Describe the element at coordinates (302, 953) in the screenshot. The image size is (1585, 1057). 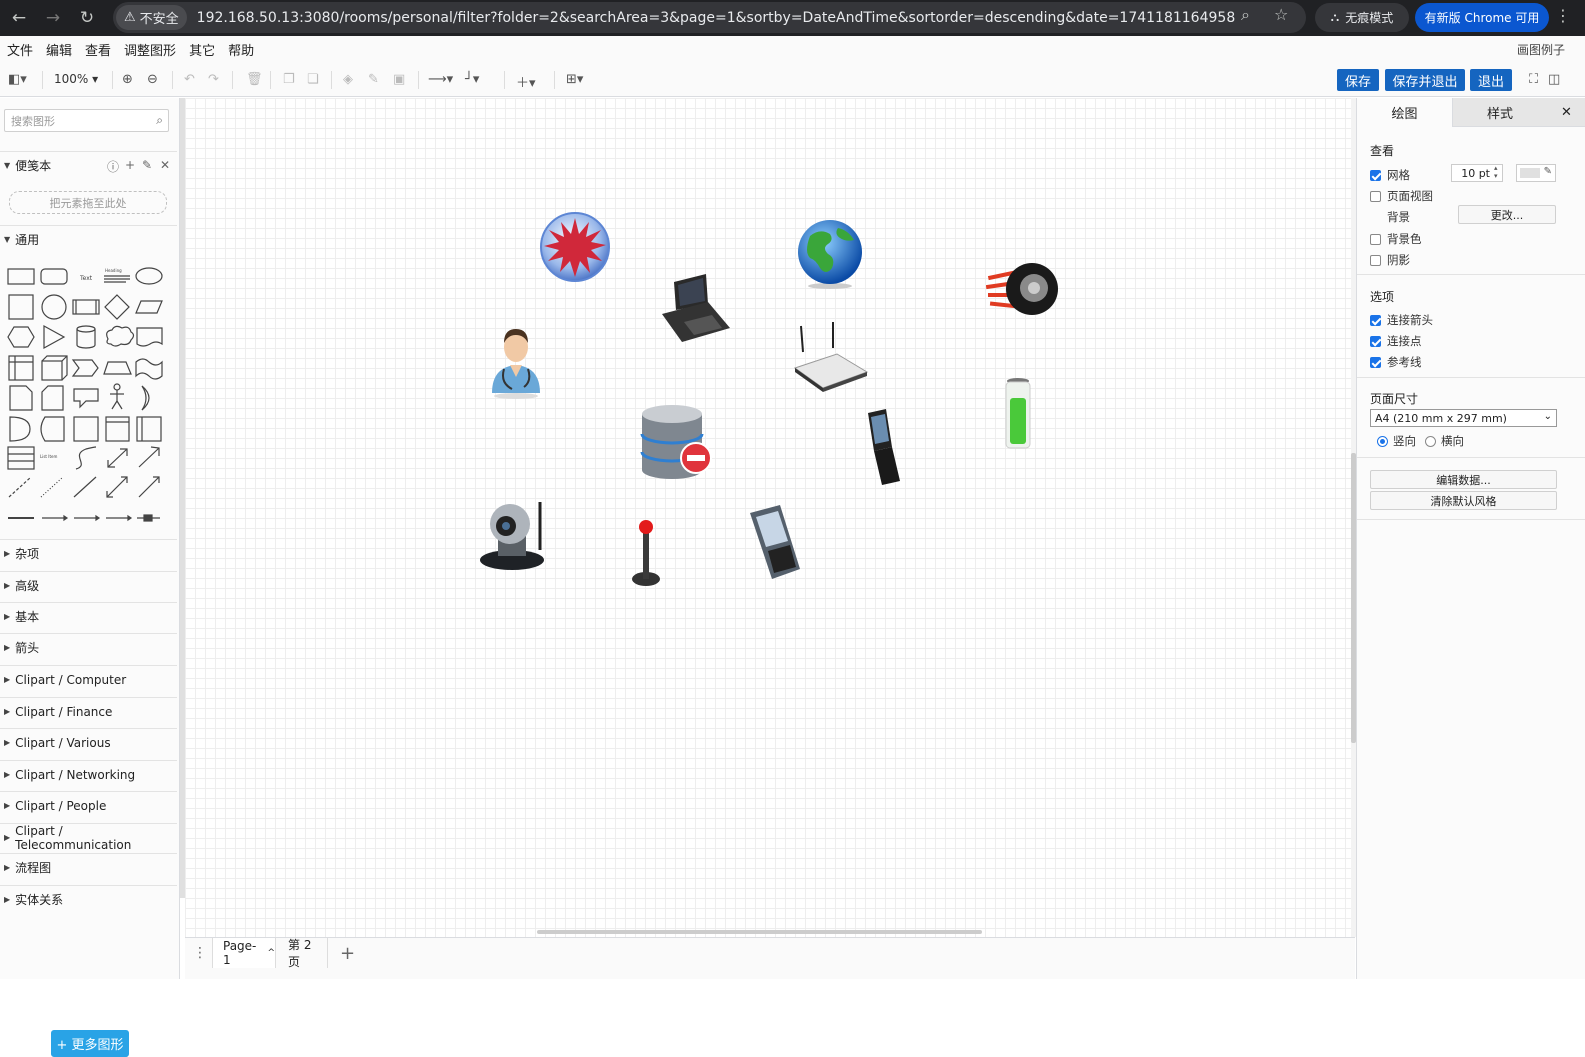
I see `tab-page-2: 第 2 页` at that location.